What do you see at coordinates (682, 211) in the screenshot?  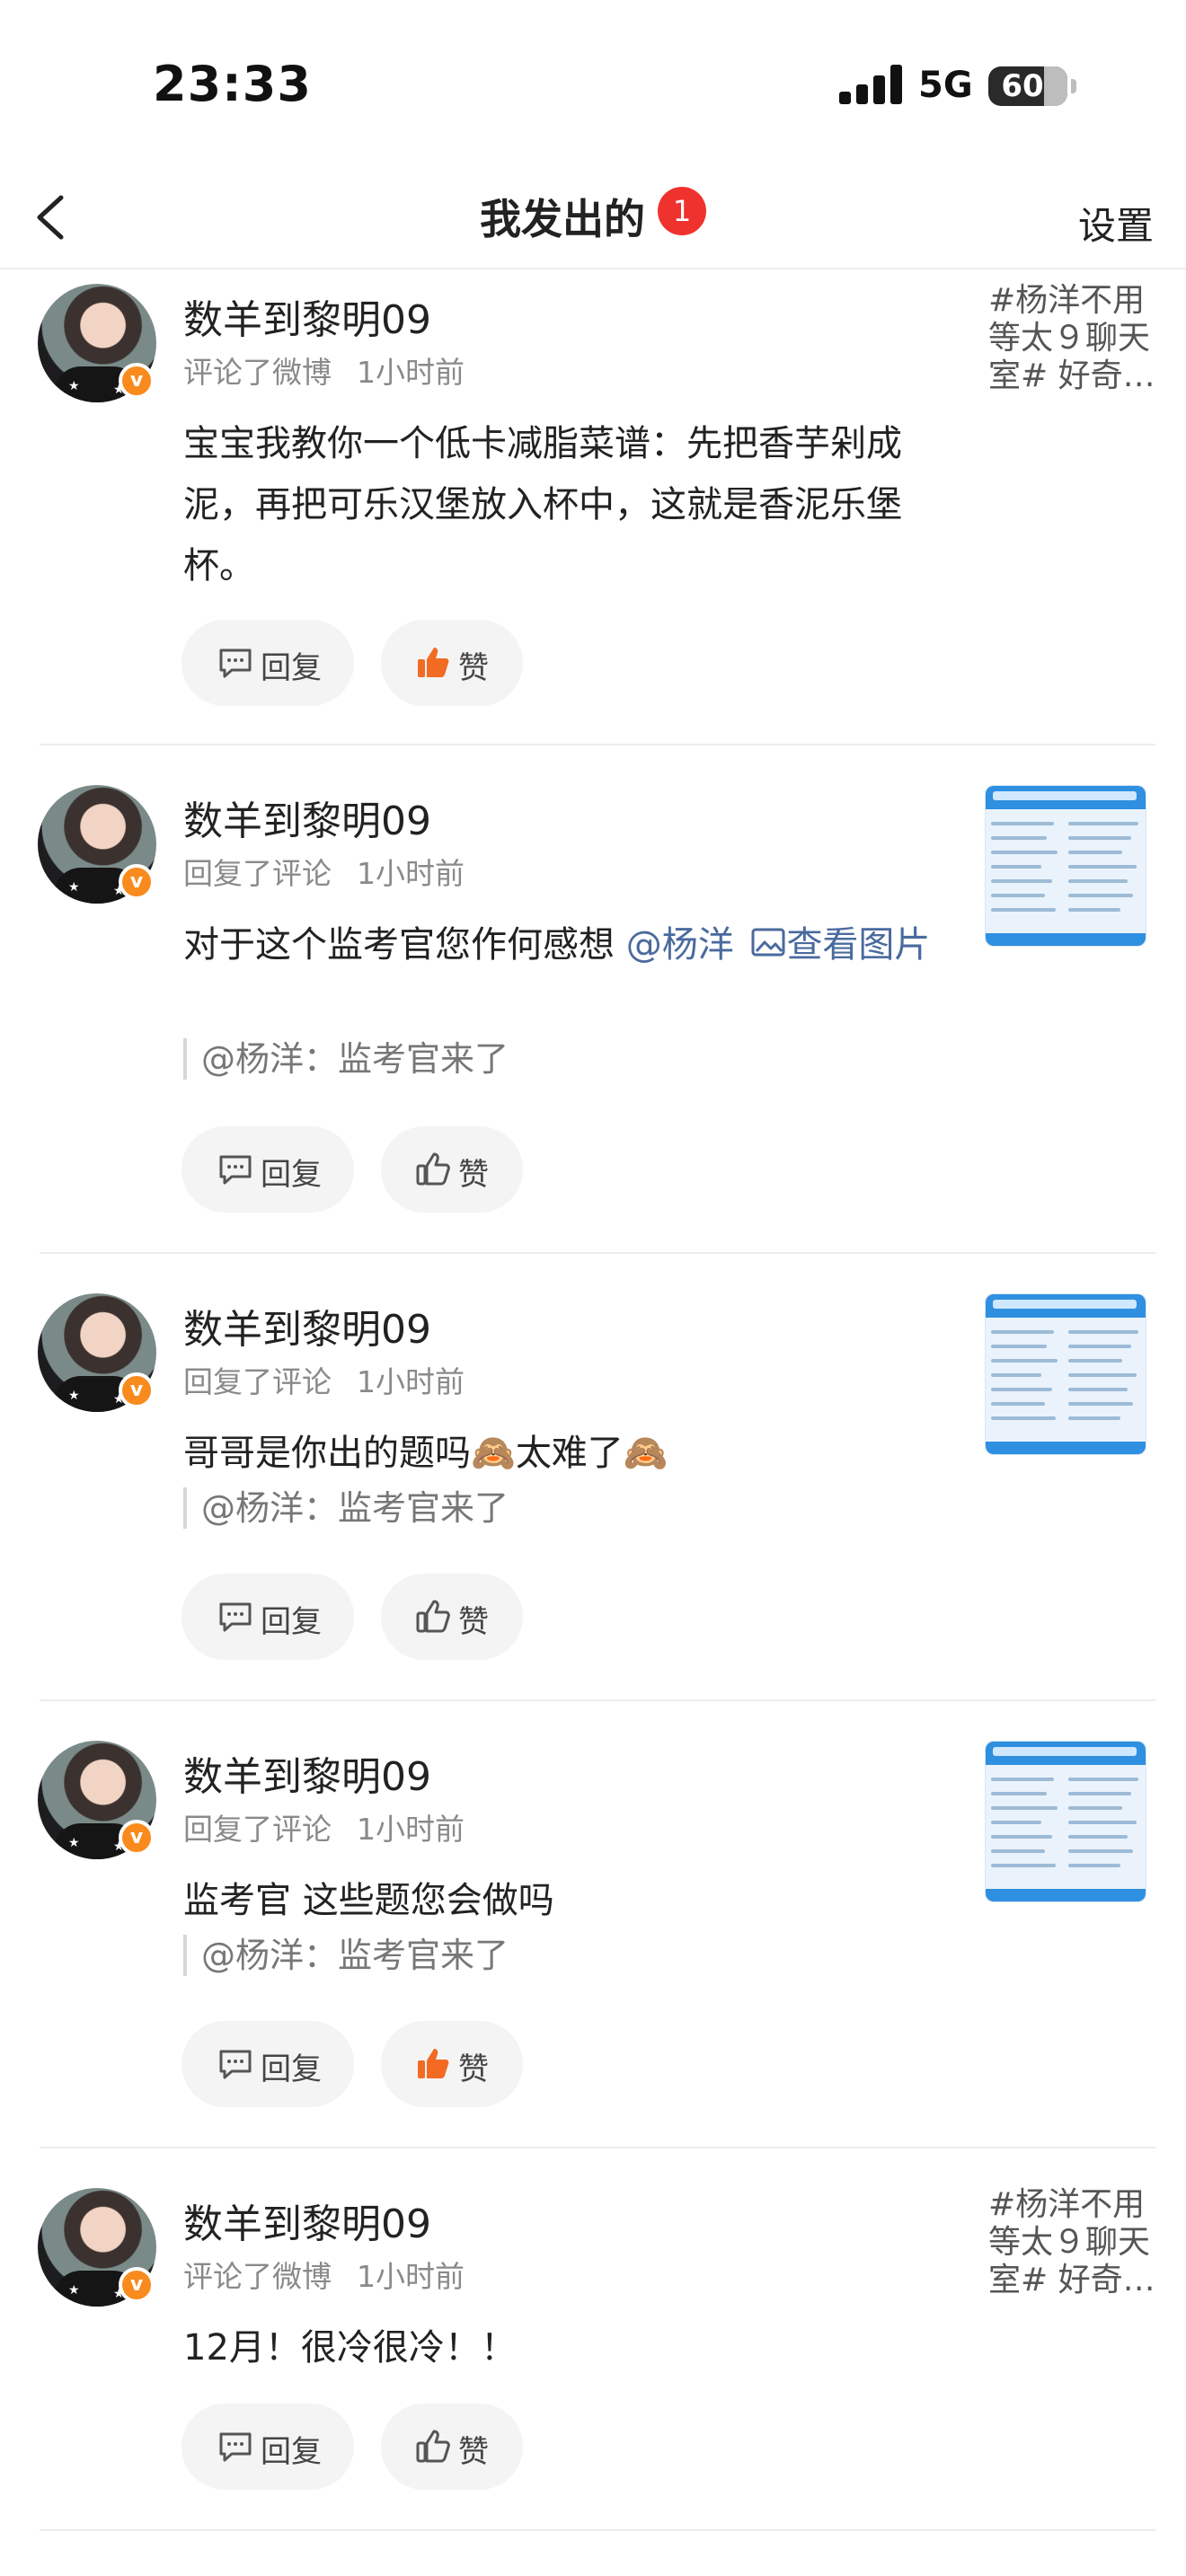 I see `unread-badge: 1` at bounding box center [682, 211].